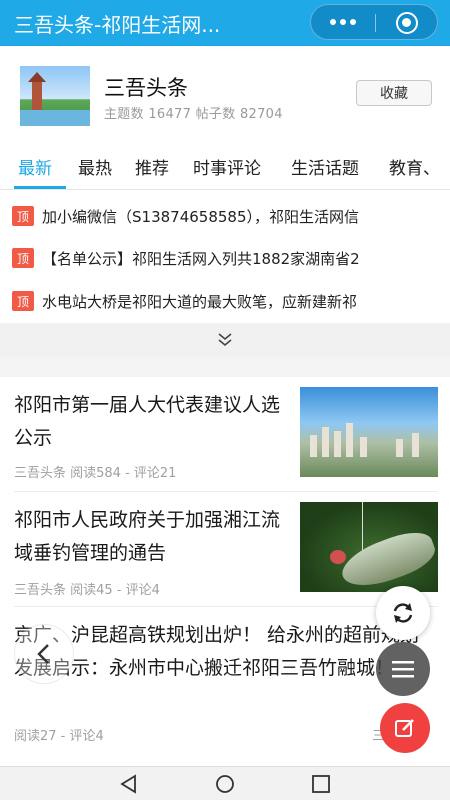  I want to click on forum-stats: 主题数 16477 帖子数 82704, so click(193, 114).